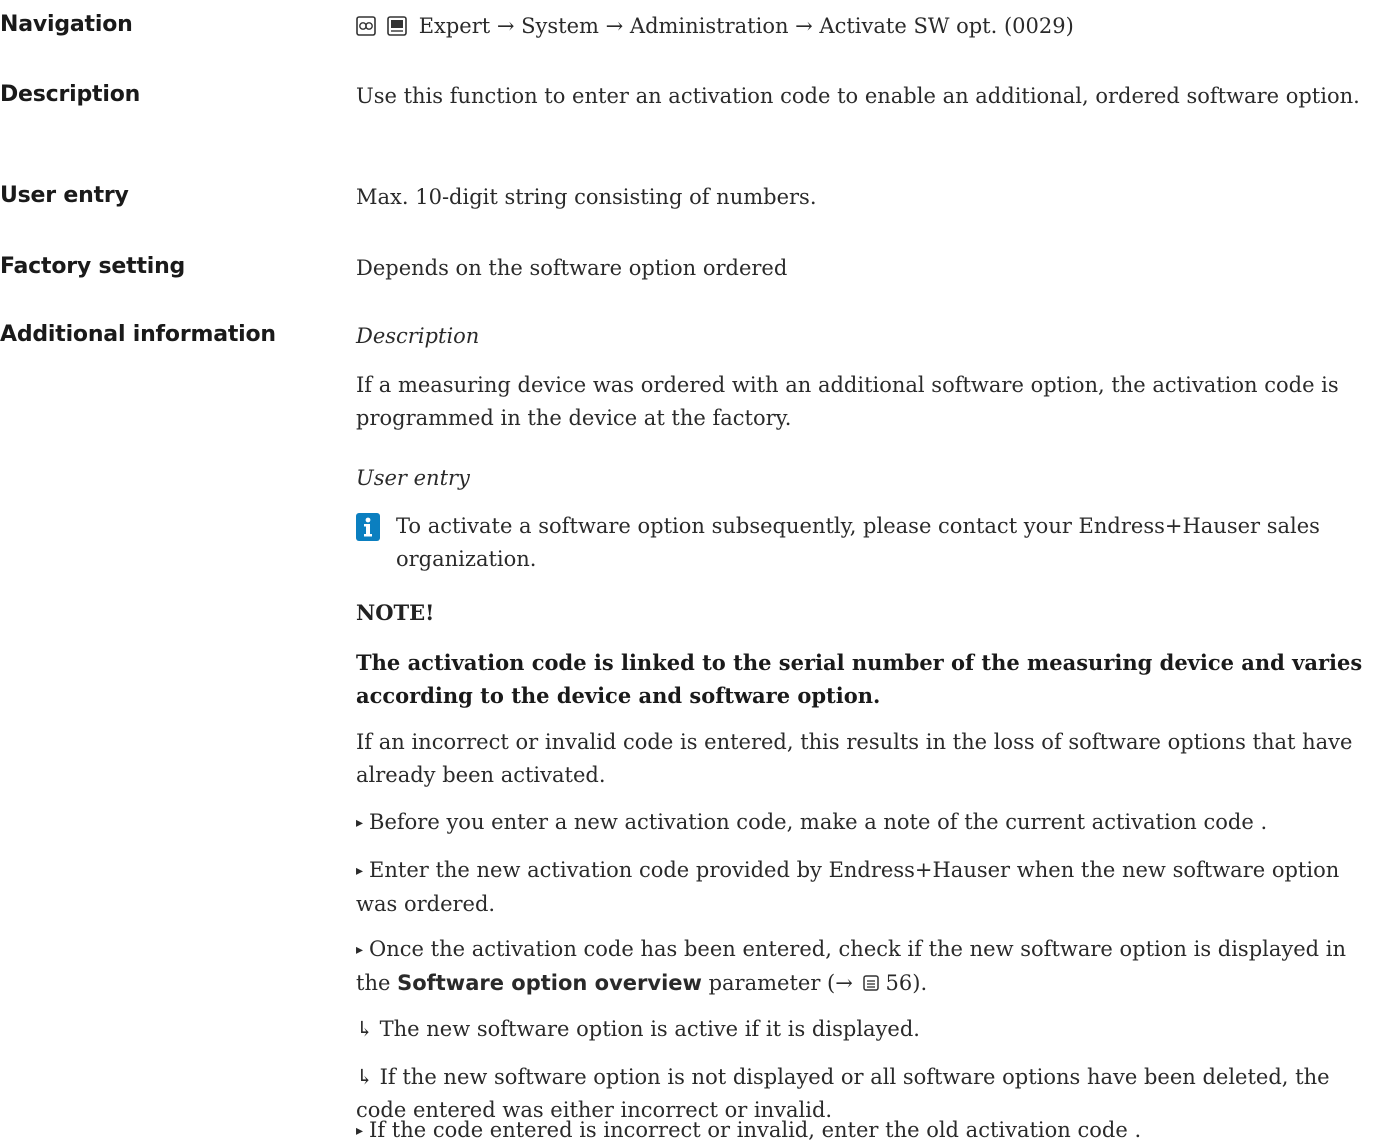  What do you see at coordinates (66, 24) in the screenshot?
I see `navigation-label: Navigation` at bounding box center [66, 24].